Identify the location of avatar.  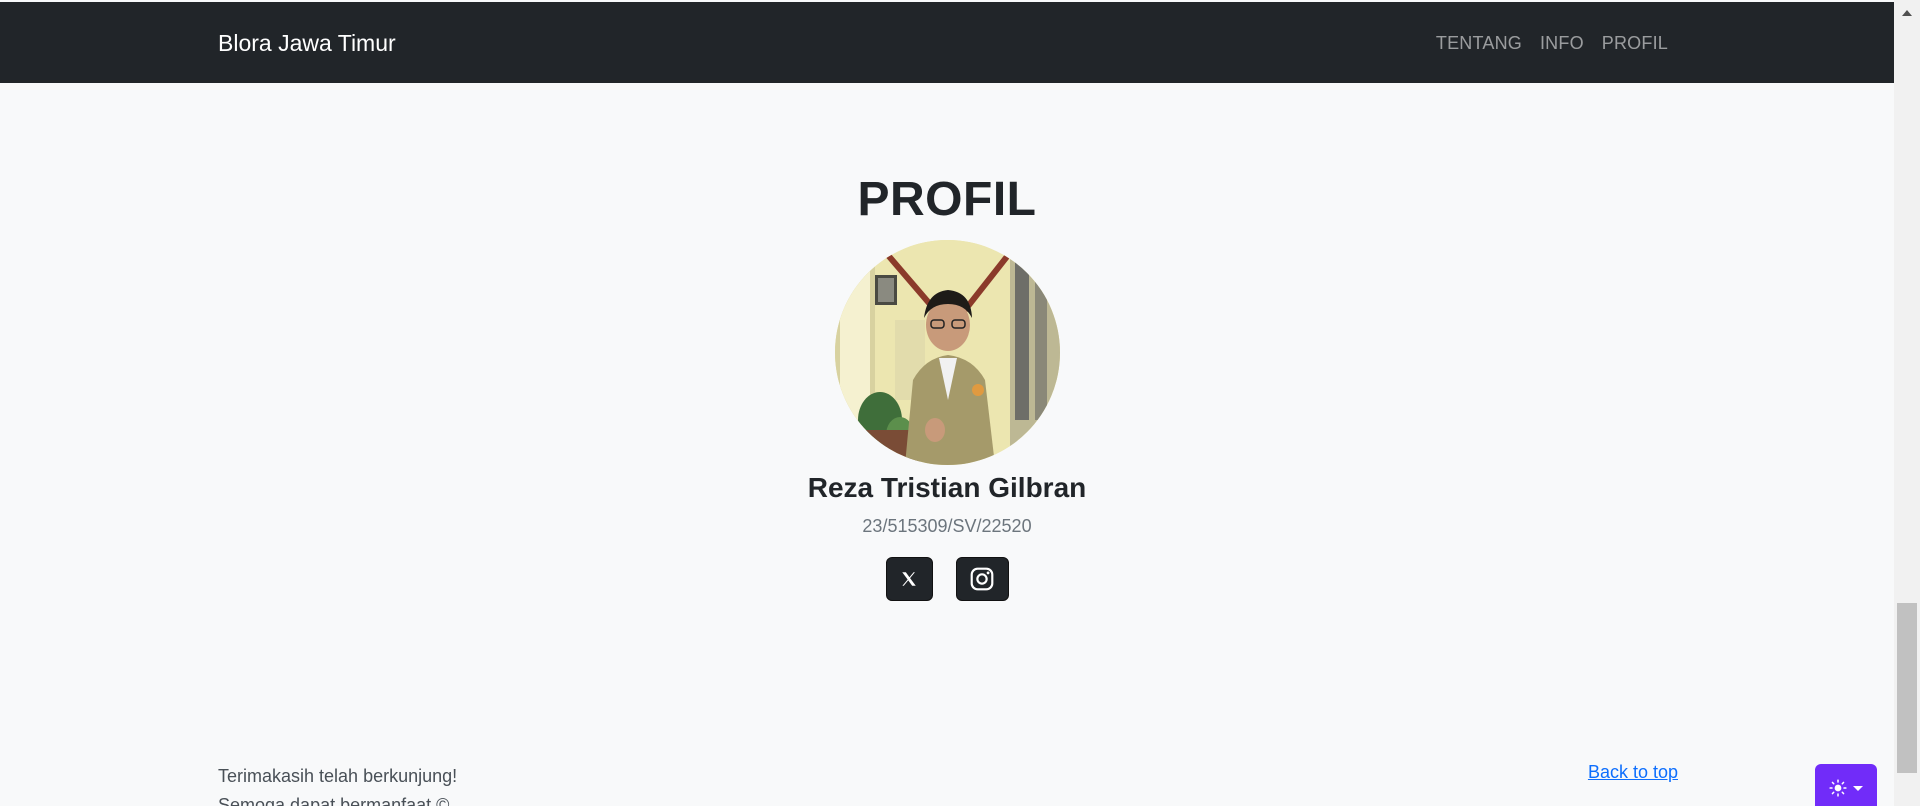
(947, 352).